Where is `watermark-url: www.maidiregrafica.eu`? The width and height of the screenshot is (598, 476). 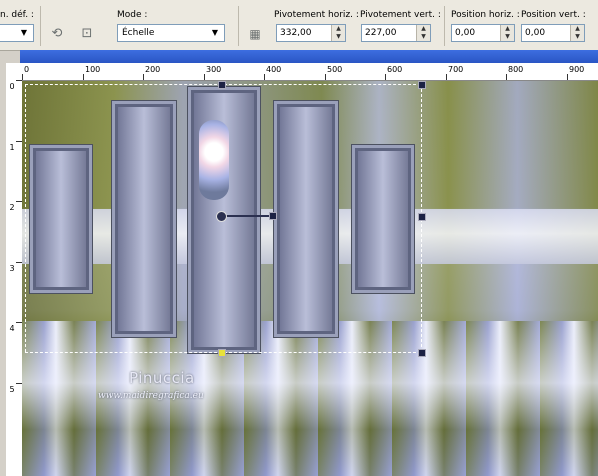 watermark-url: www.maidiregrafica.eu is located at coordinates (151, 396).